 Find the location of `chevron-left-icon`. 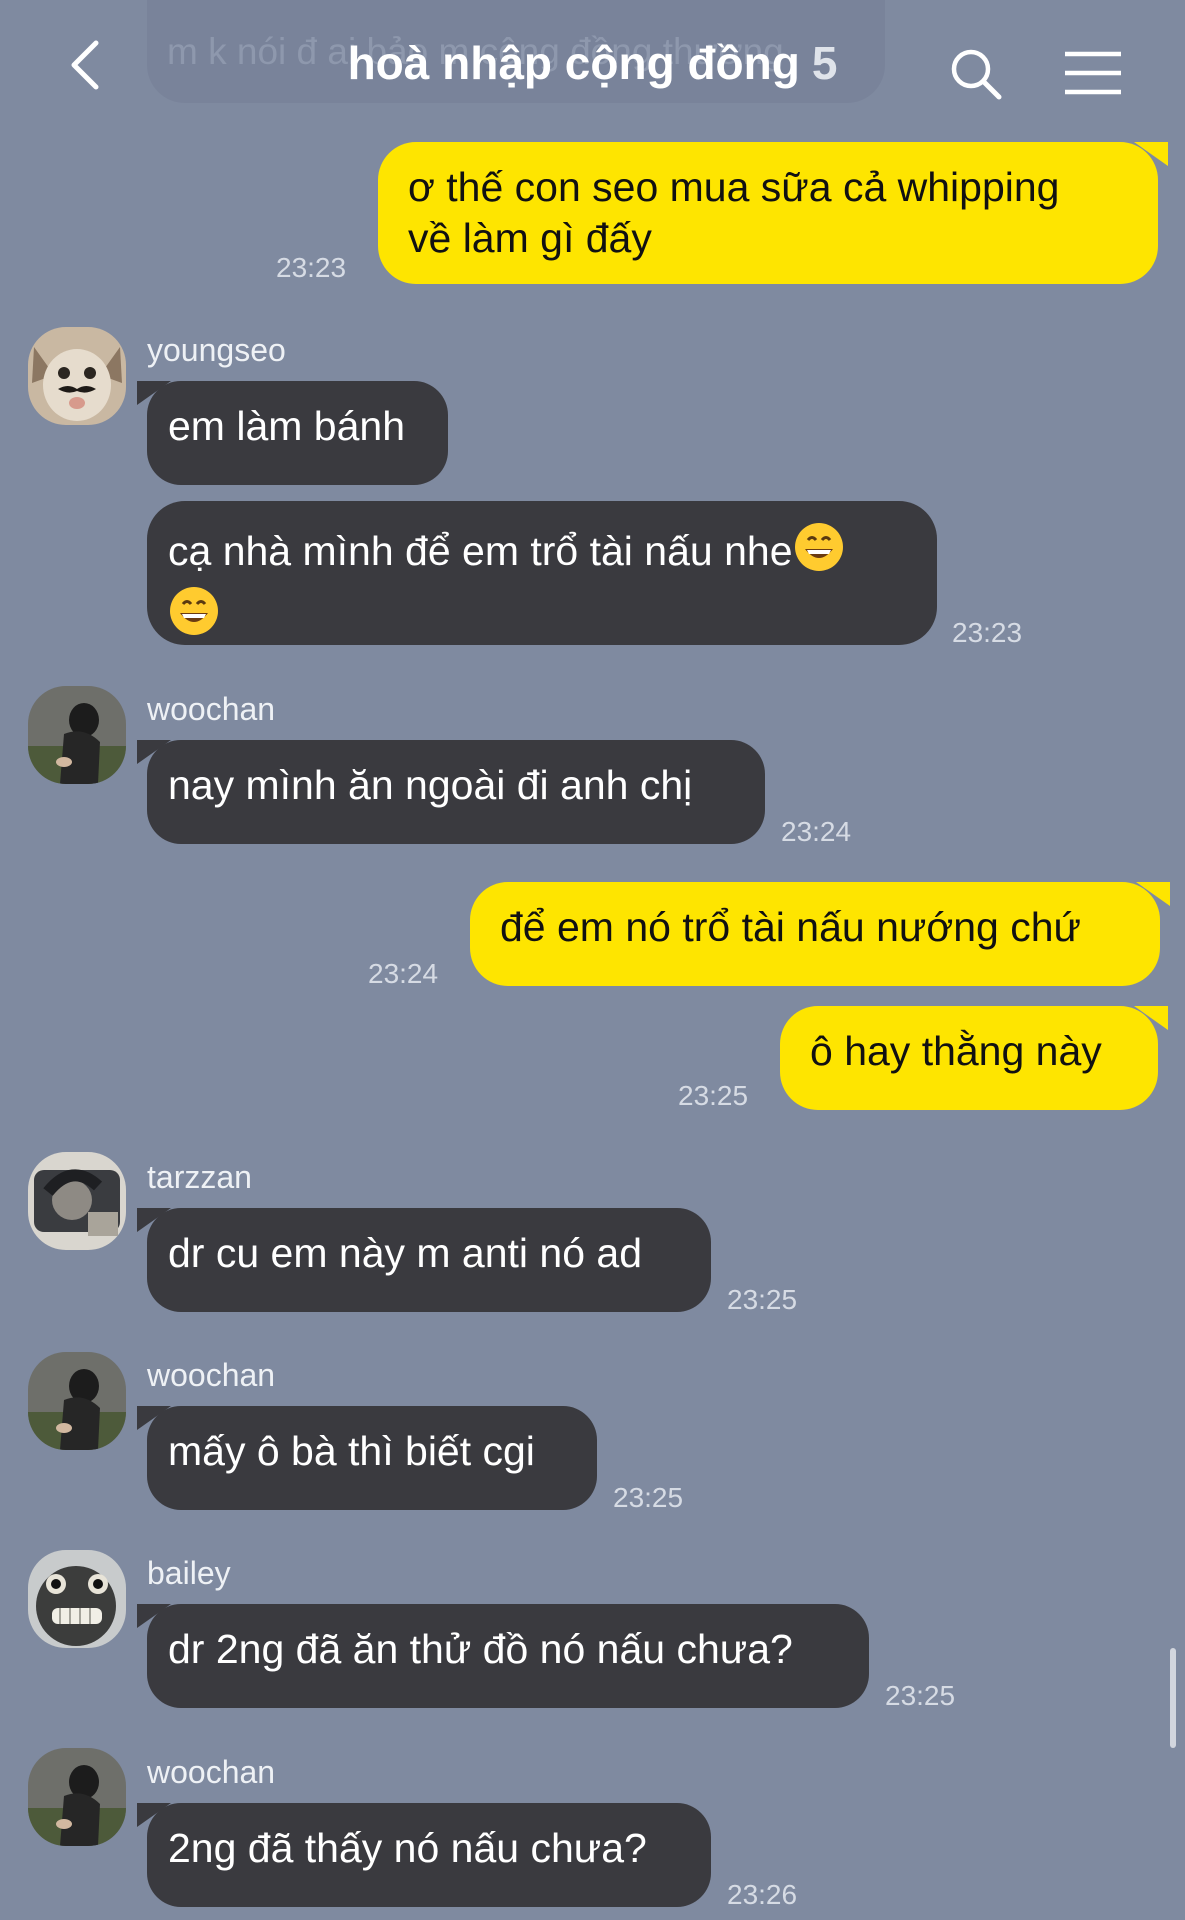

chevron-left-icon is located at coordinates (85, 65).